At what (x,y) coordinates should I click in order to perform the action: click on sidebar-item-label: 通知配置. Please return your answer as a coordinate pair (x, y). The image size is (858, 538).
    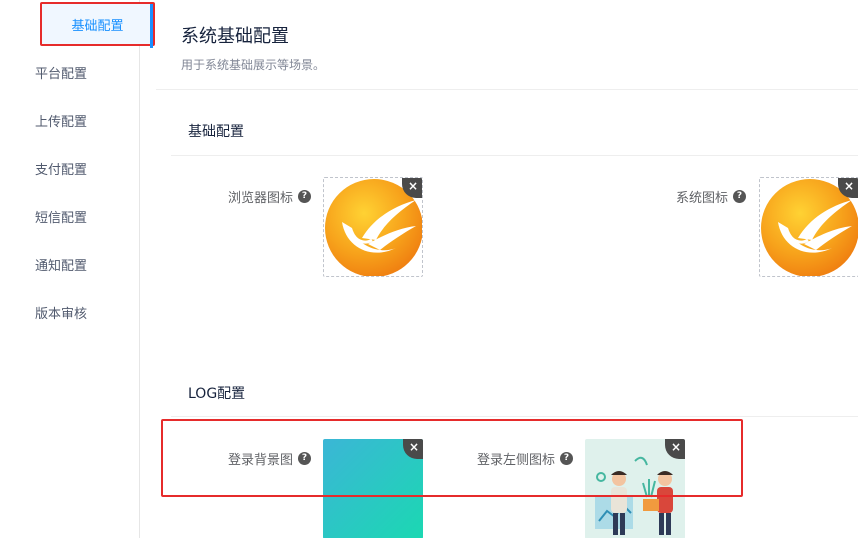
    Looking at the image, I should click on (60, 266).